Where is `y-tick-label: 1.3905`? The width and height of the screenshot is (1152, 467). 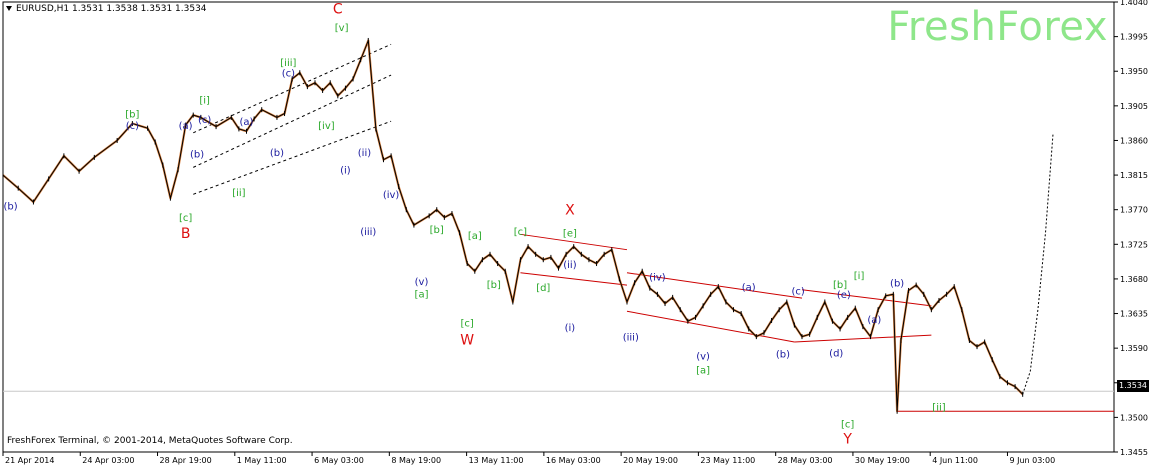
y-tick-label: 1.3905 is located at coordinates (1134, 106).